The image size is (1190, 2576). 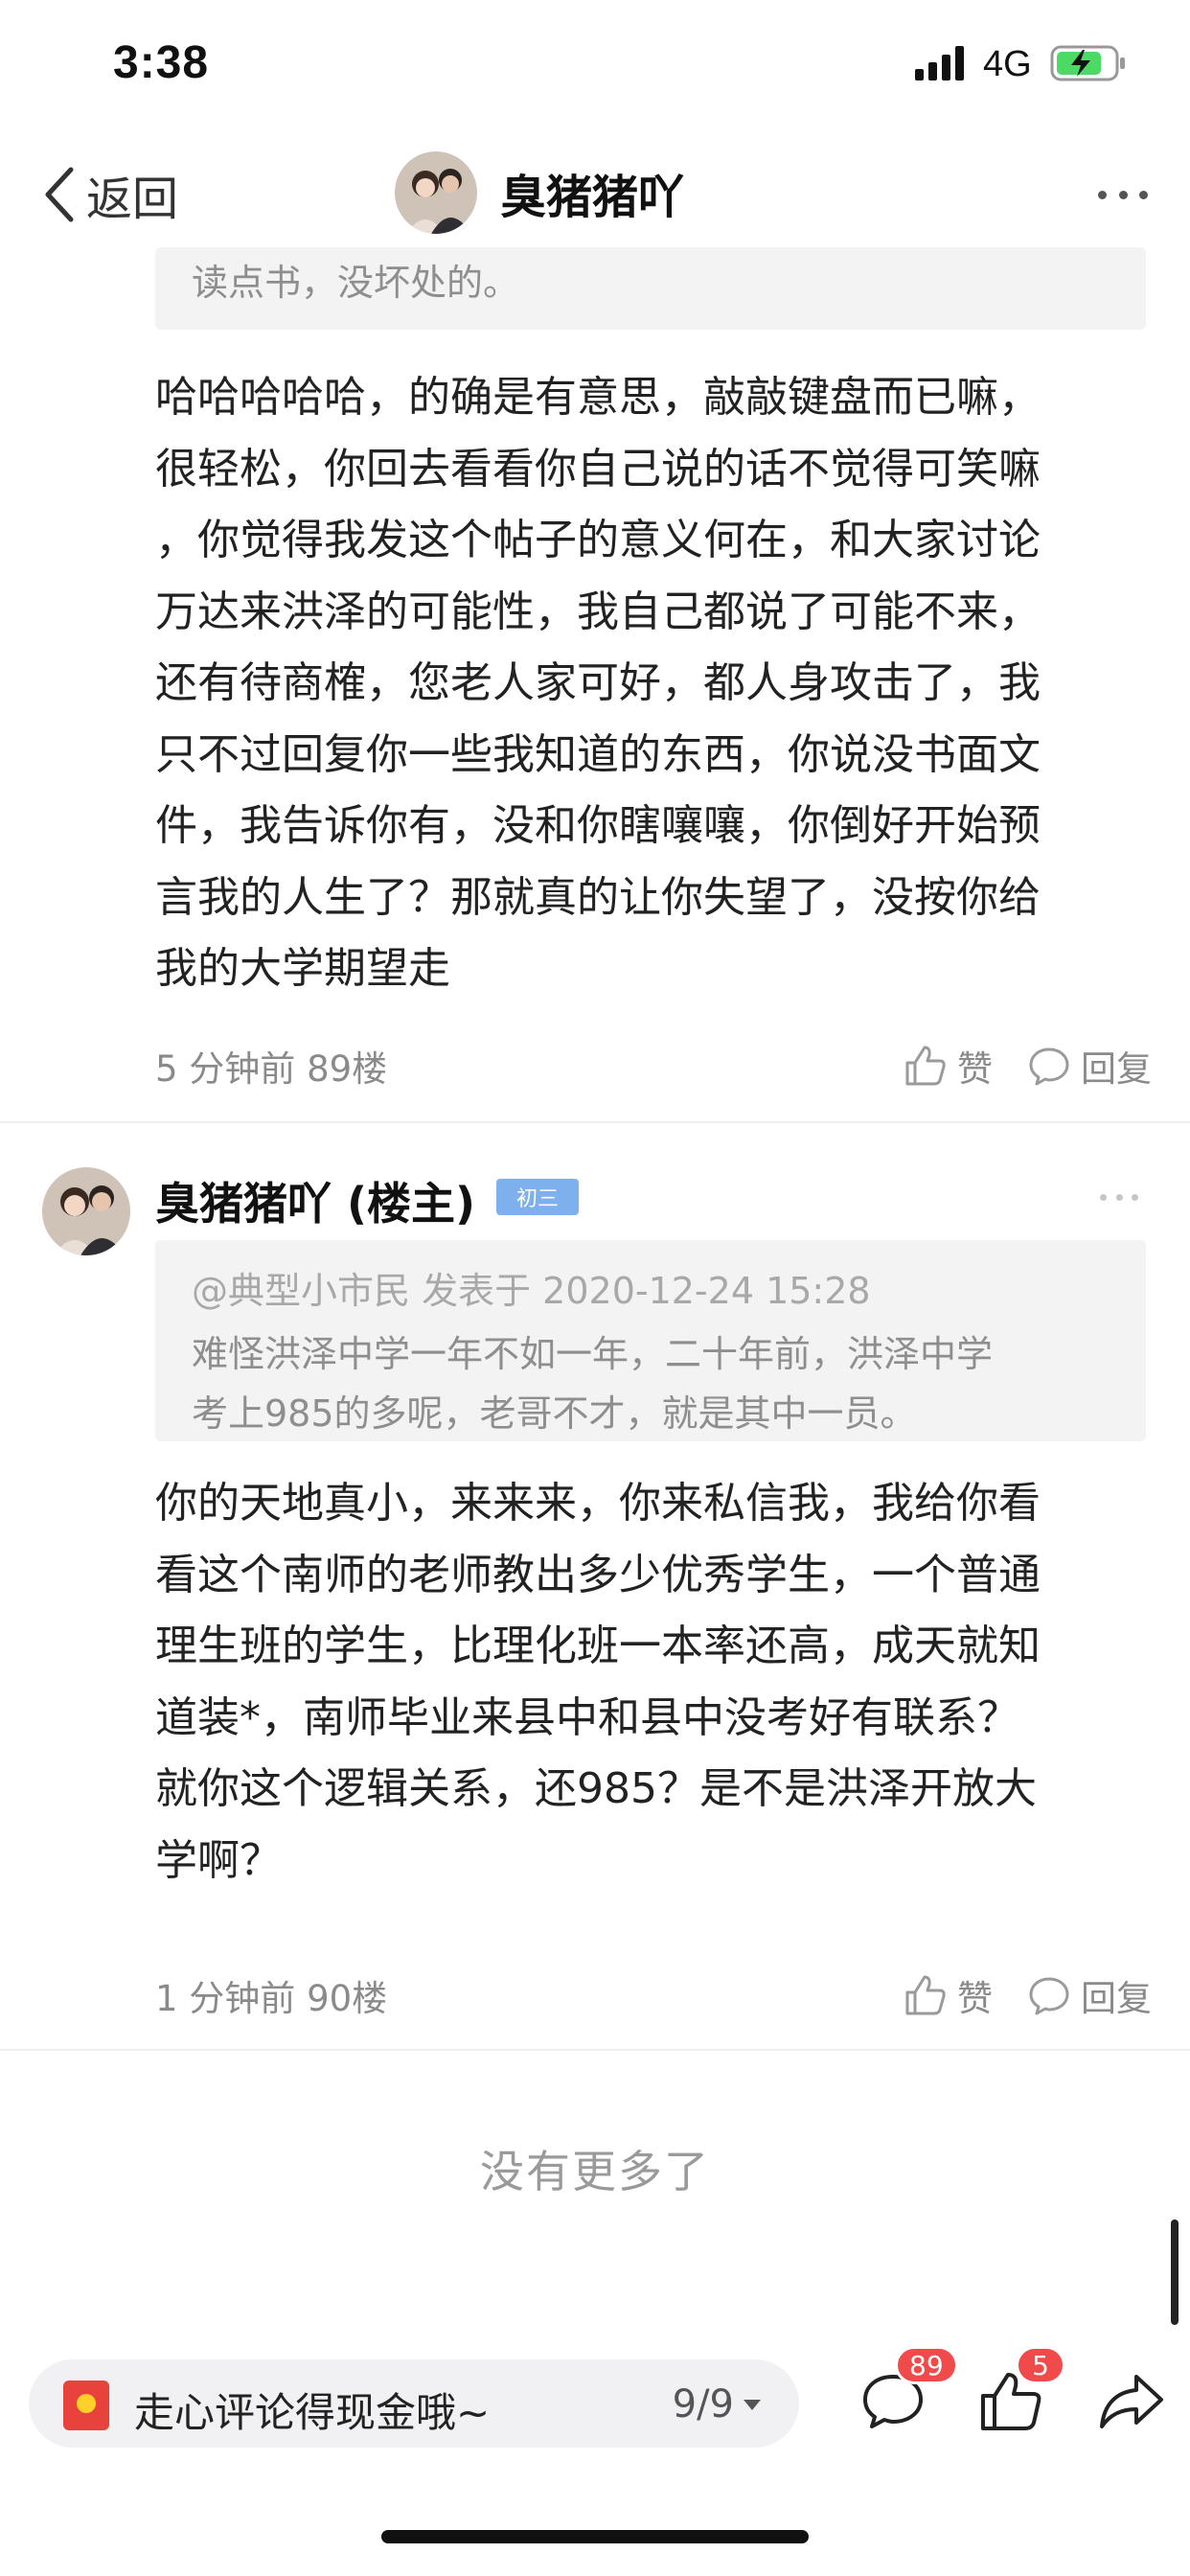 What do you see at coordinates (356, 283) in the screenshot?
I see `quoted-text: 读点书，没坏处的。` at bounding box center [356, 283].